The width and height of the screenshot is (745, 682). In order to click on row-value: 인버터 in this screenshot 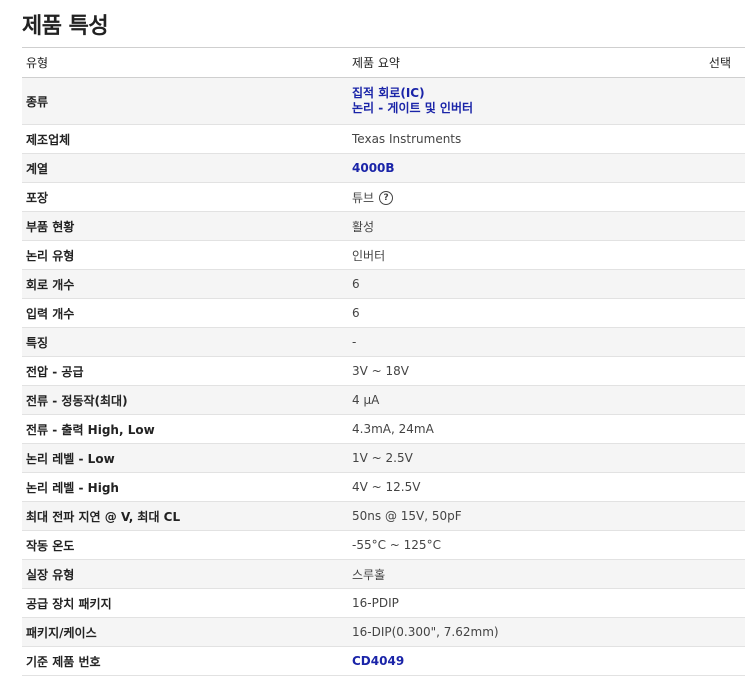, I will do `click(369, 255)`.